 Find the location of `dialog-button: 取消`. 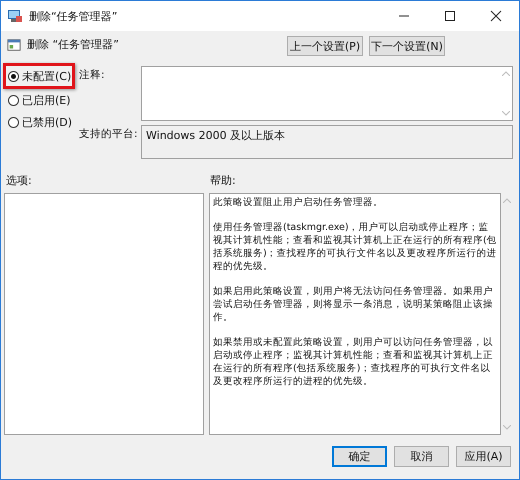

dialog-button: 取消 is located at coordinates (421, 456).